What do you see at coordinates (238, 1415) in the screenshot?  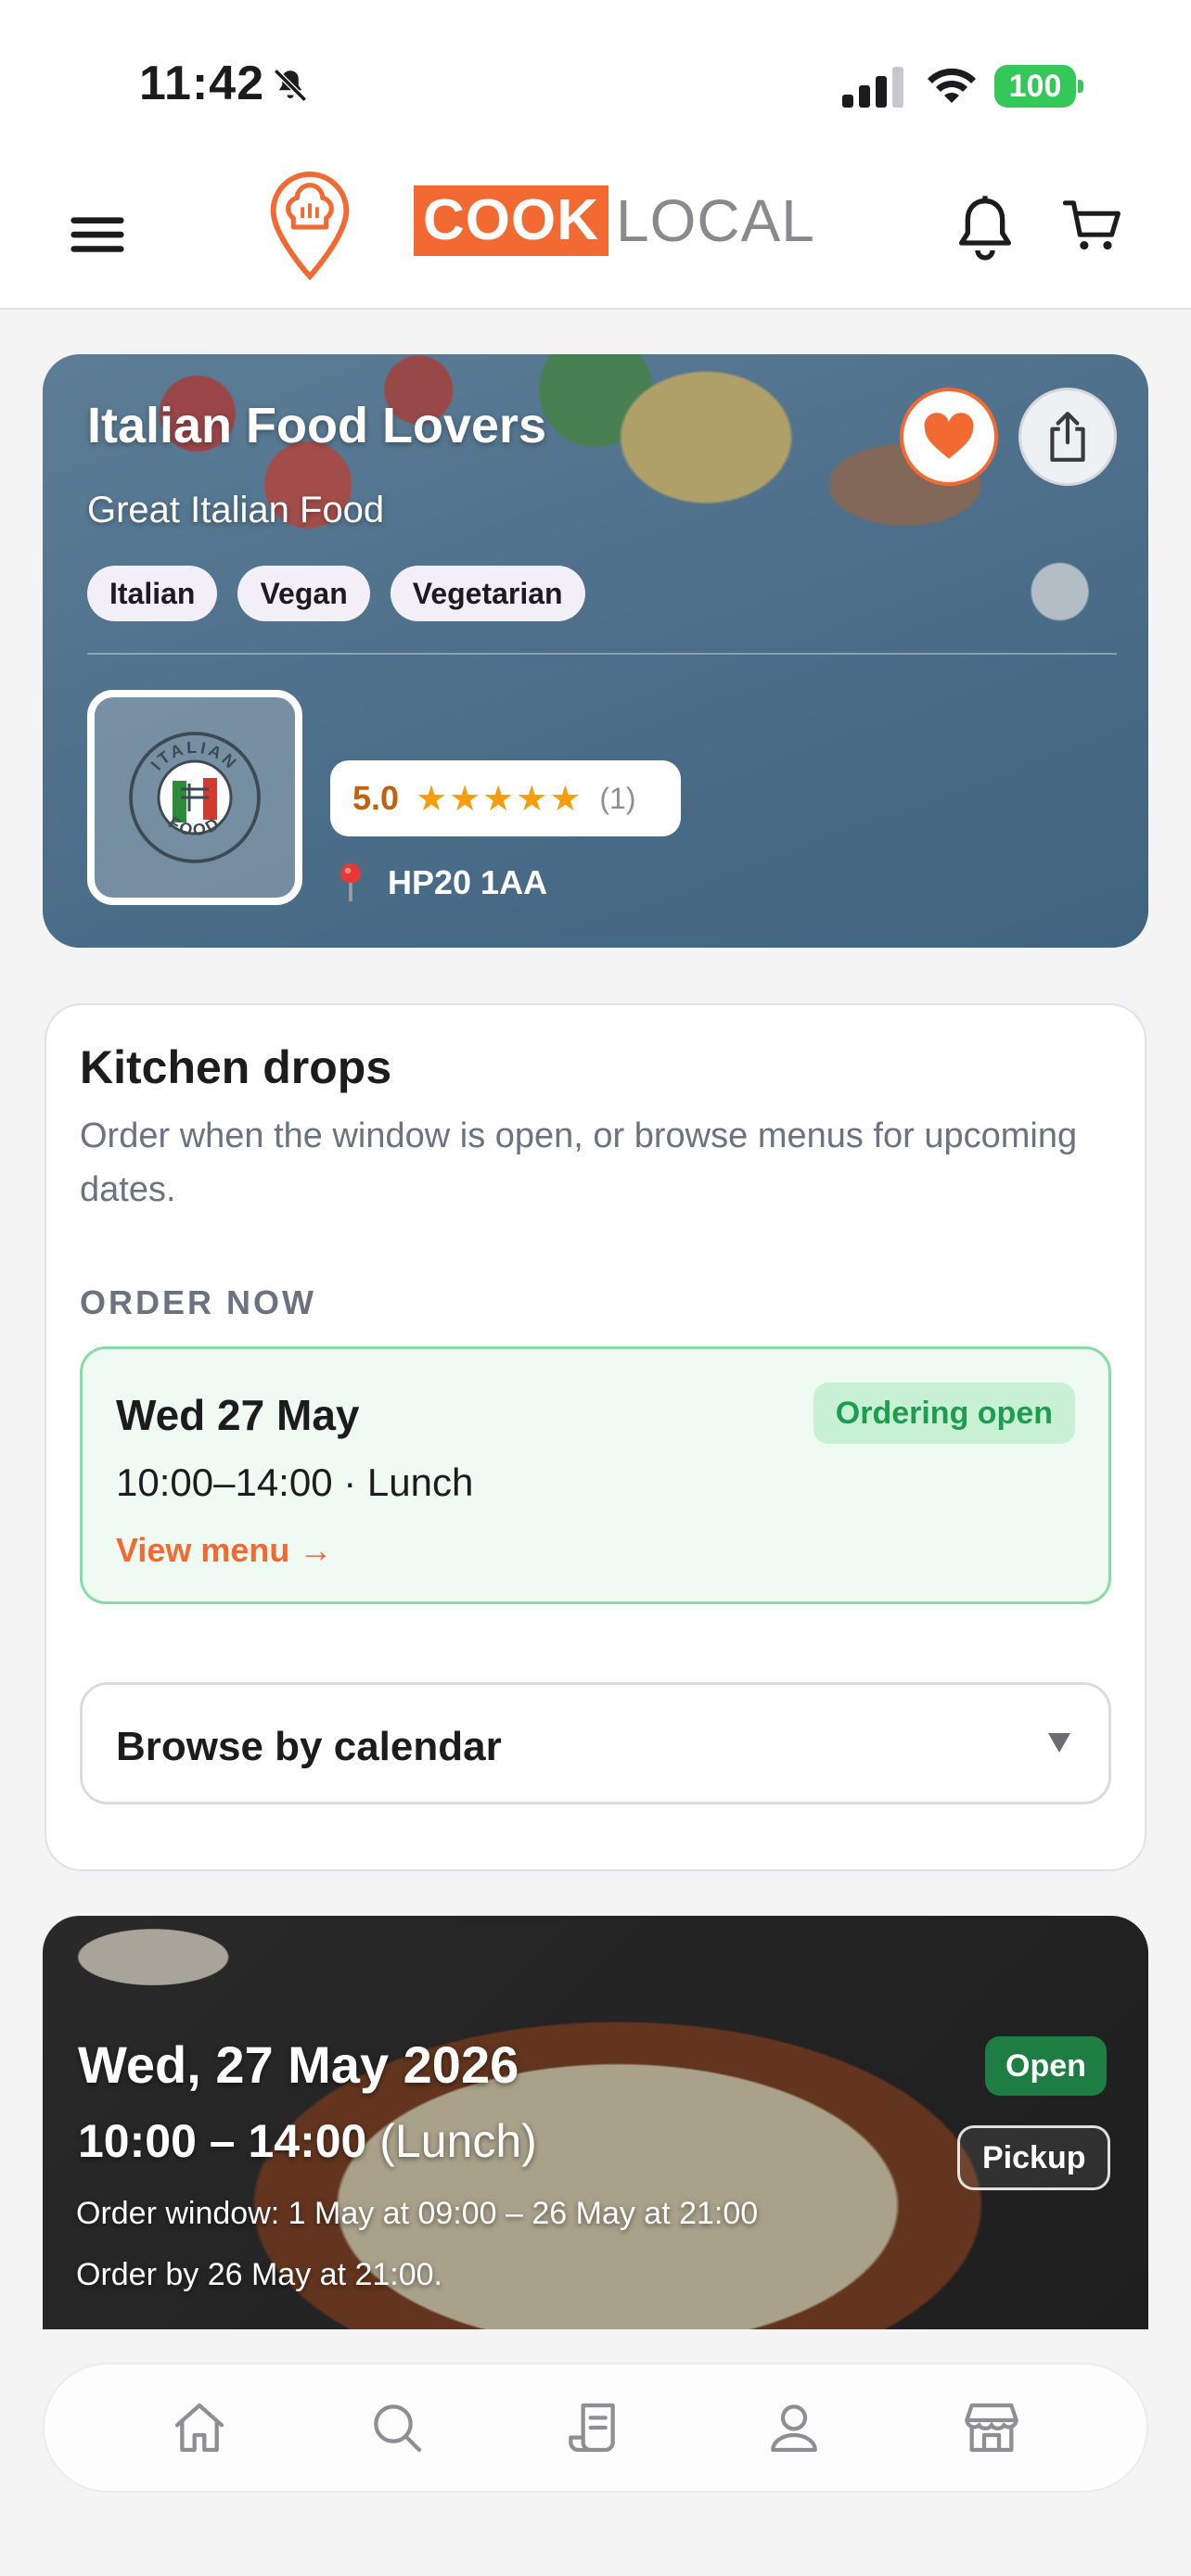 I see `slot-date: Wed 27 May` at bounding box center [238, 1415].